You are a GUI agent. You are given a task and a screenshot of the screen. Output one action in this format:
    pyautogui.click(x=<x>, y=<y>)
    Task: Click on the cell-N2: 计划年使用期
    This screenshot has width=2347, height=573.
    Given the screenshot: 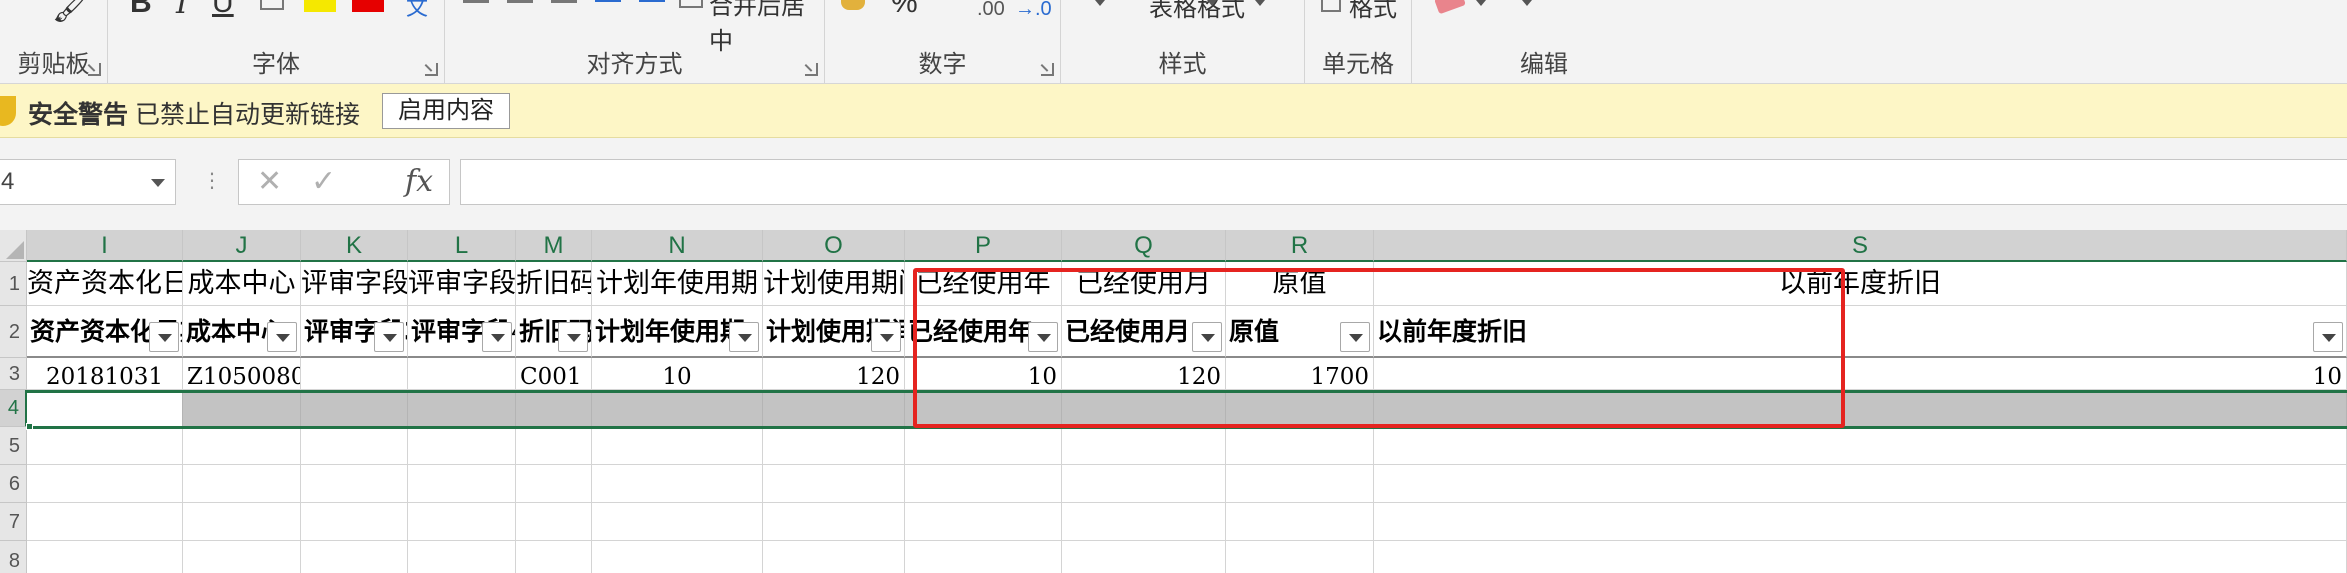 What is the action you would take?
    pyautogui.click(x=677, y=332)
    